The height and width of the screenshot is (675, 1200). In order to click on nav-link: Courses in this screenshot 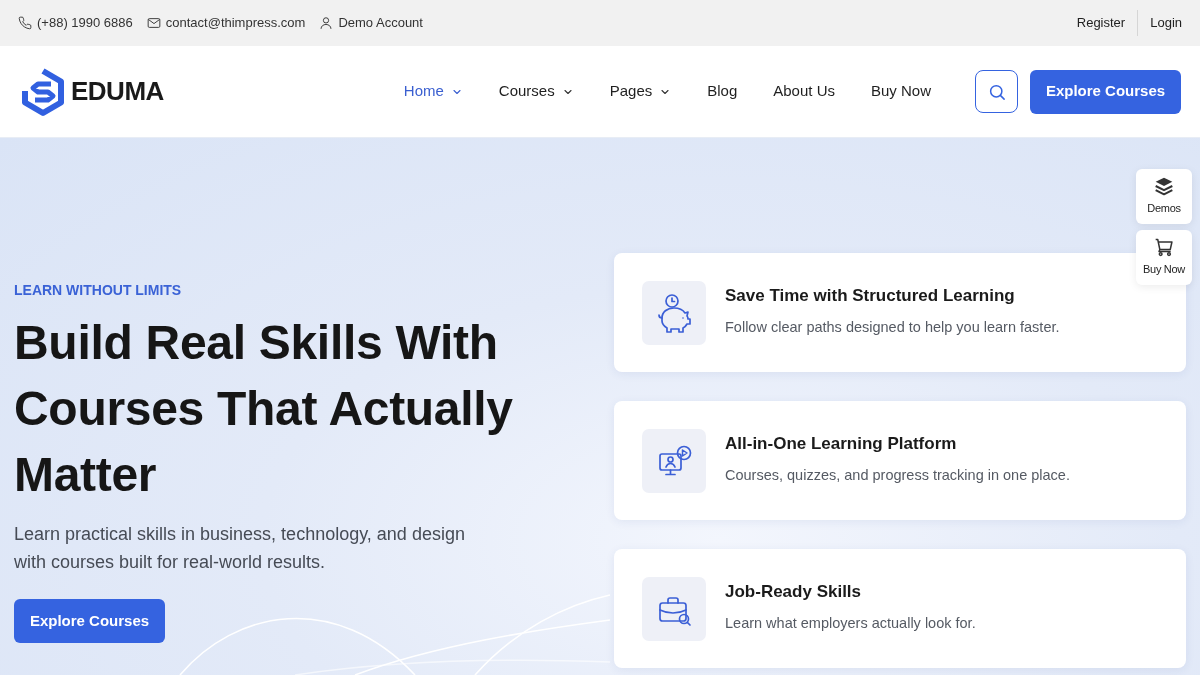, I will do `click(536, 91)`.